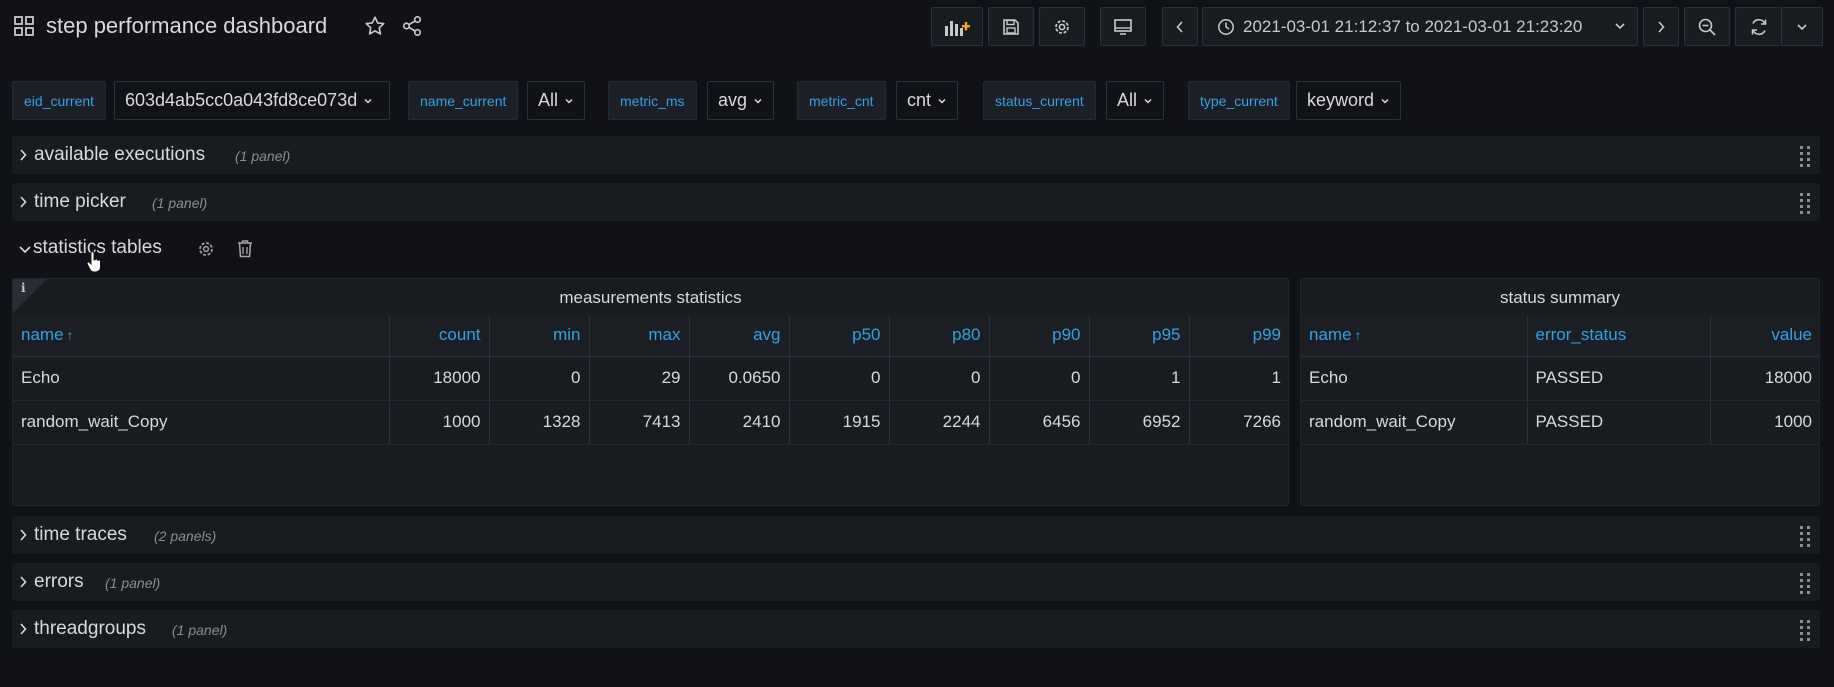 Image resolution: width=1834 pixels, height=687 pixels. What do you see at coordinates (939, 336) in the screenshot?
I see `column-header-p80: p80` at bounding box center [939, 336].